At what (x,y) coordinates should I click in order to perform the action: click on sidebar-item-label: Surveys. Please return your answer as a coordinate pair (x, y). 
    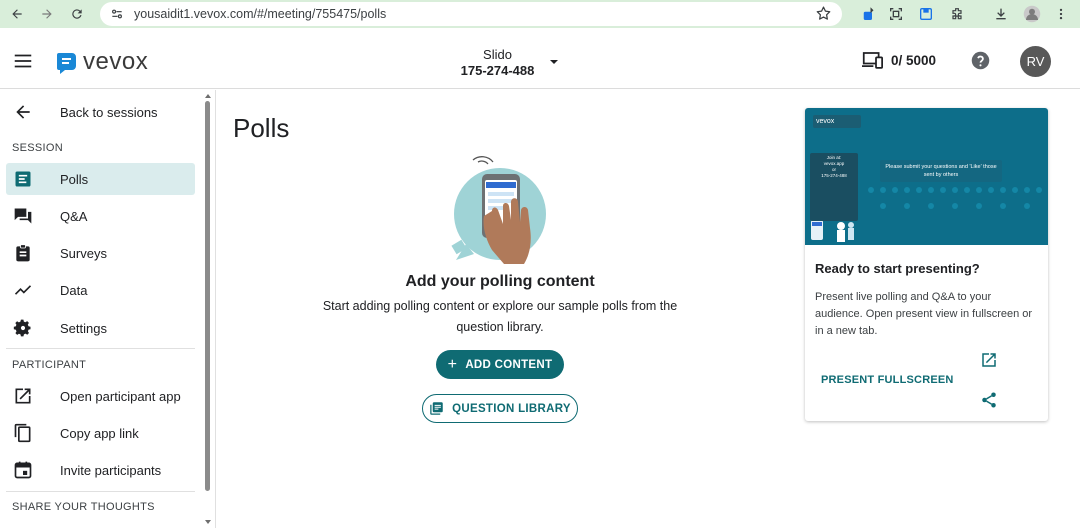
    Looking at the image, I should click on (83, 253).